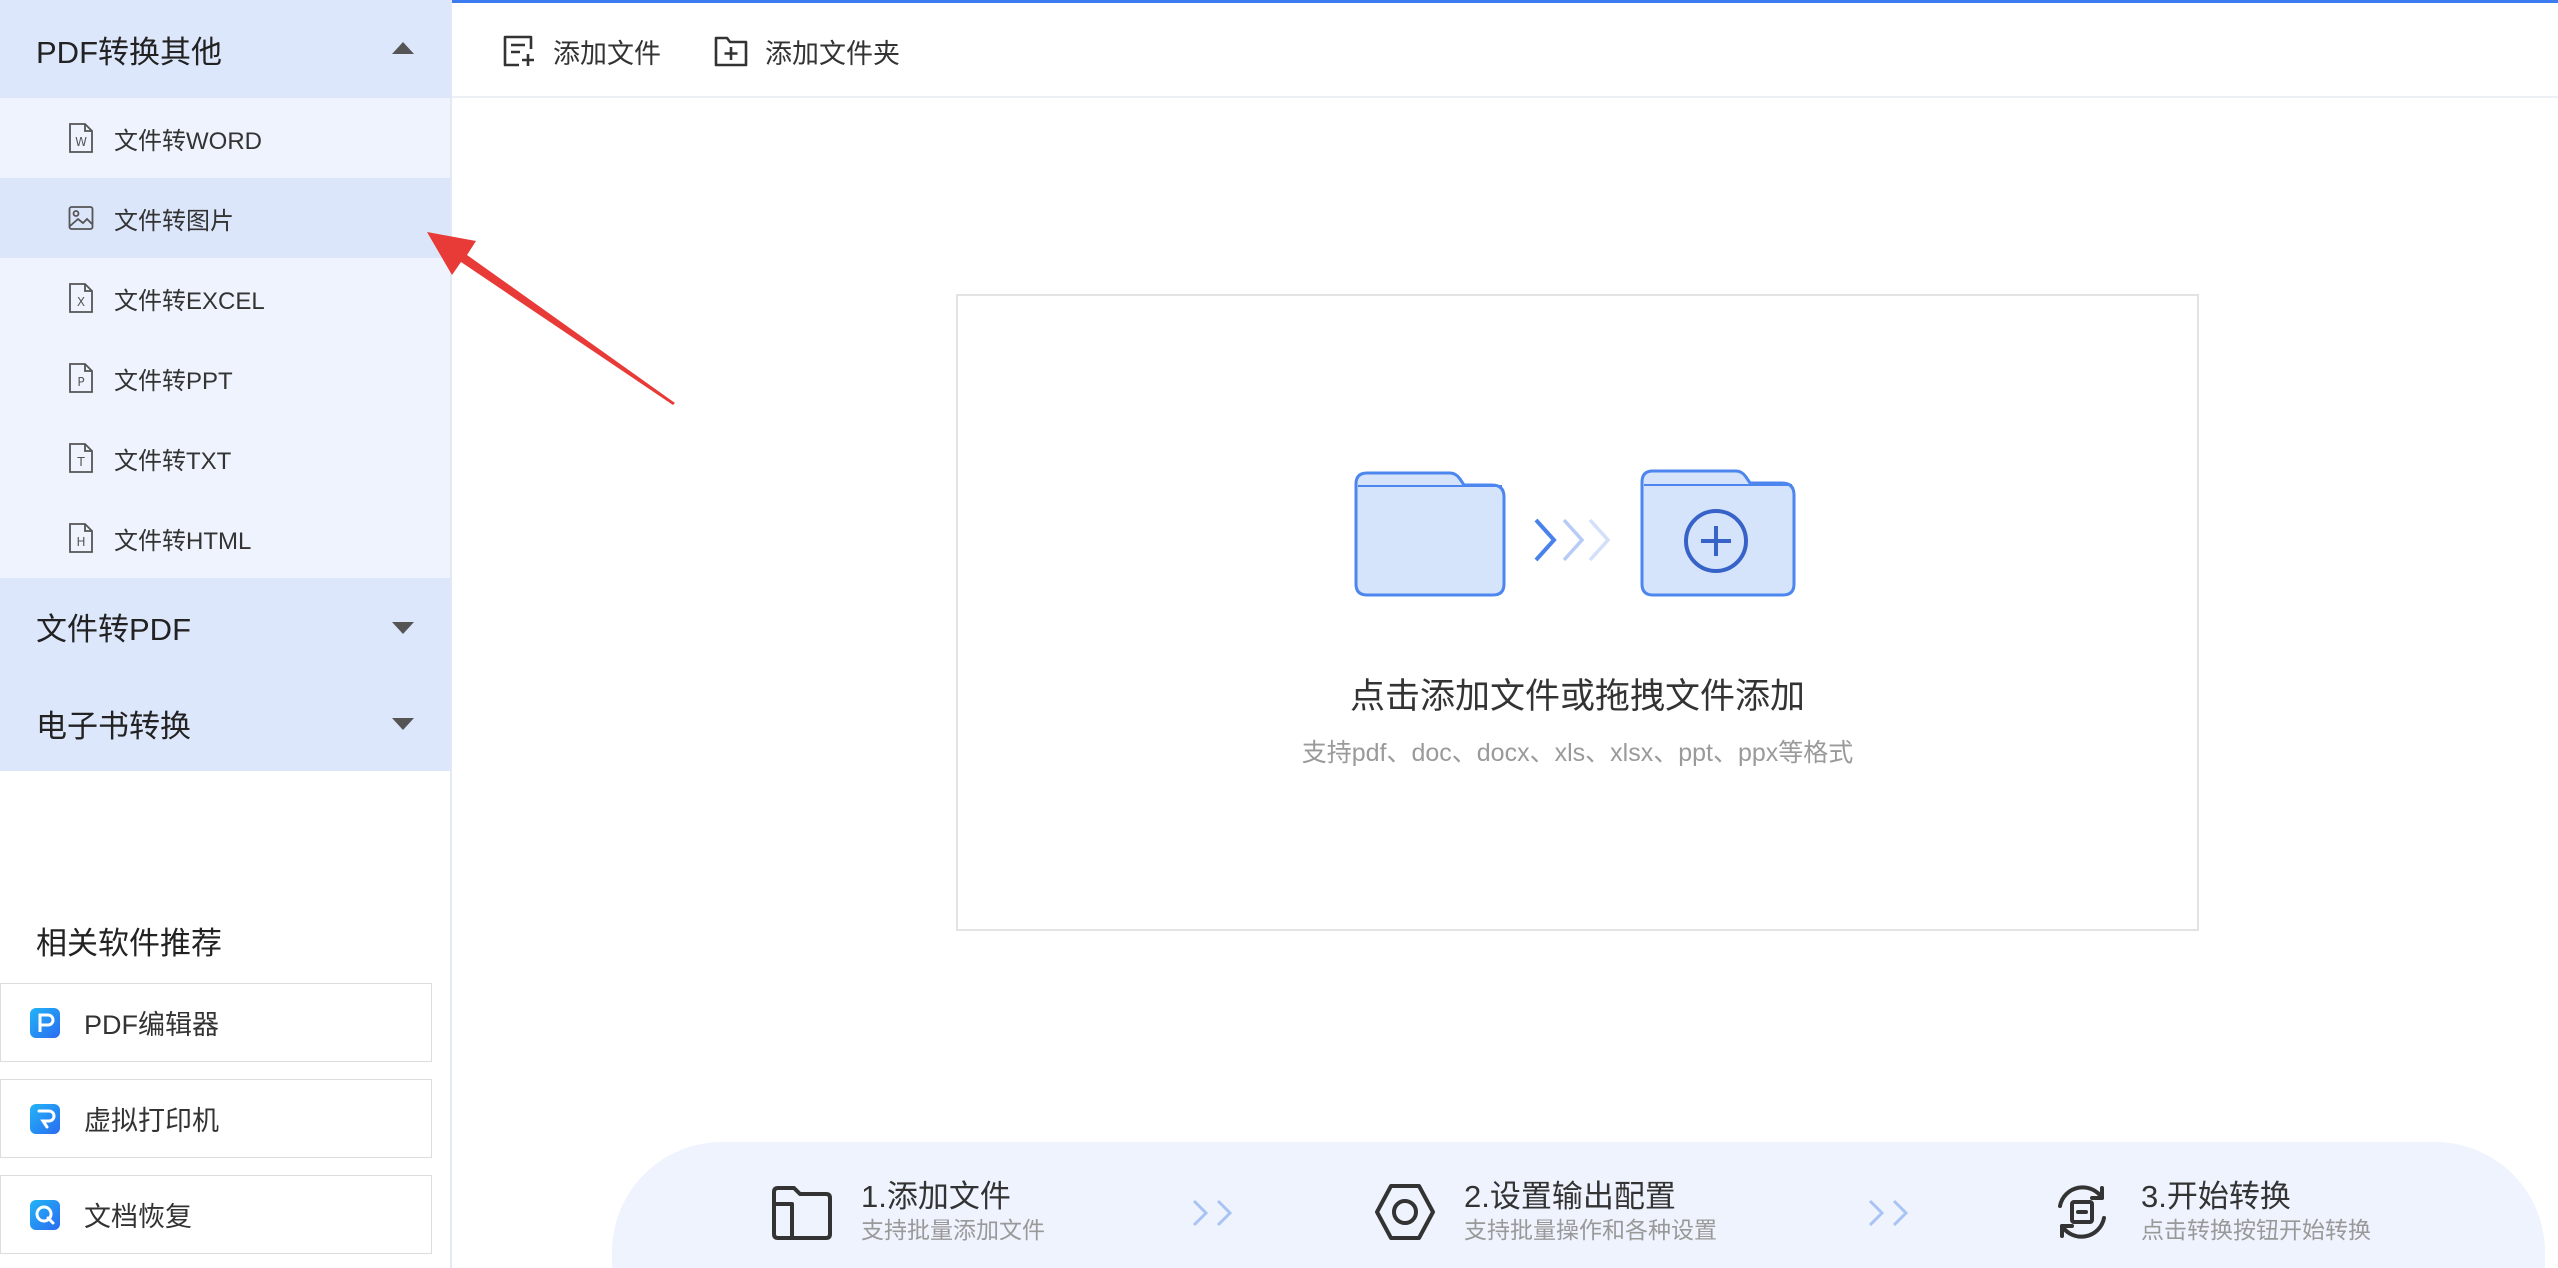  Describe the element at coordinates (2082, 1212) in the screenshot. I see `convert-icon` at that location.